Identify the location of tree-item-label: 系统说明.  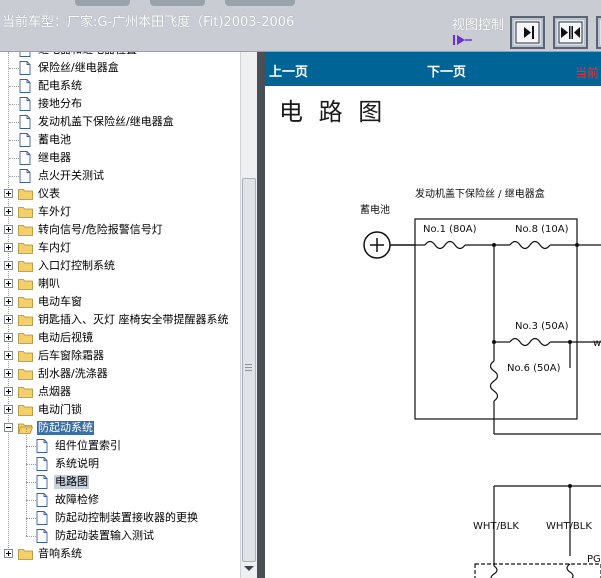
(77, 463).